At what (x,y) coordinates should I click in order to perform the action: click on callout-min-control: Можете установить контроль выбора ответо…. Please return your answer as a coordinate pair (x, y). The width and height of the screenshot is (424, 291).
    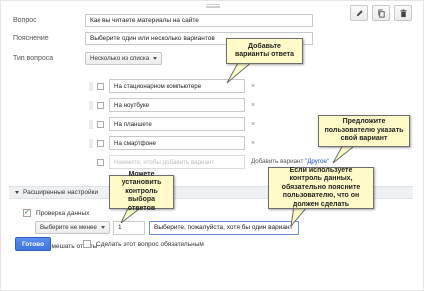
    Looking at the image, I should click on (141, 191).